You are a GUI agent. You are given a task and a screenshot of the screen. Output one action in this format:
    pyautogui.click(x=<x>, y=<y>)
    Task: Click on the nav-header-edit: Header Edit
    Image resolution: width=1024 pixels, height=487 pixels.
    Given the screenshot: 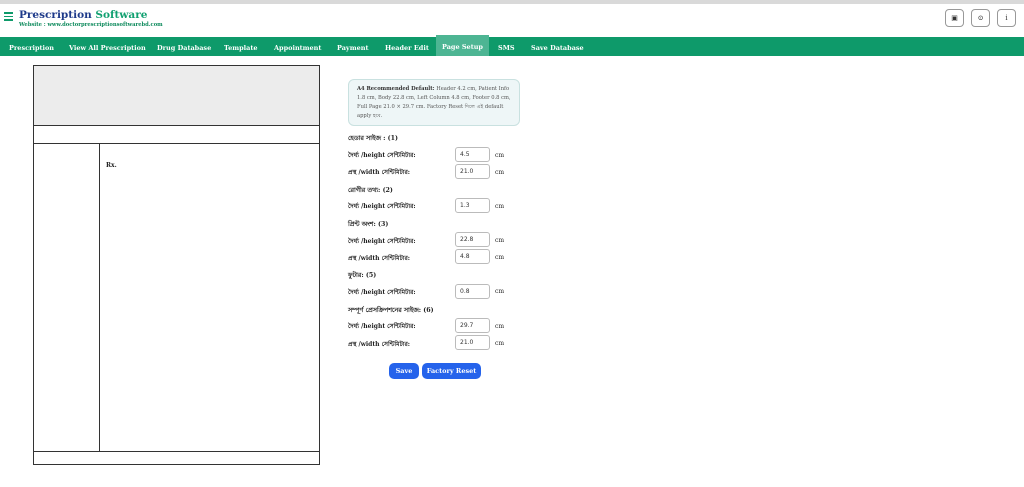 What is the action you would take?
    pyautogui.click(x=407, y=46)
    